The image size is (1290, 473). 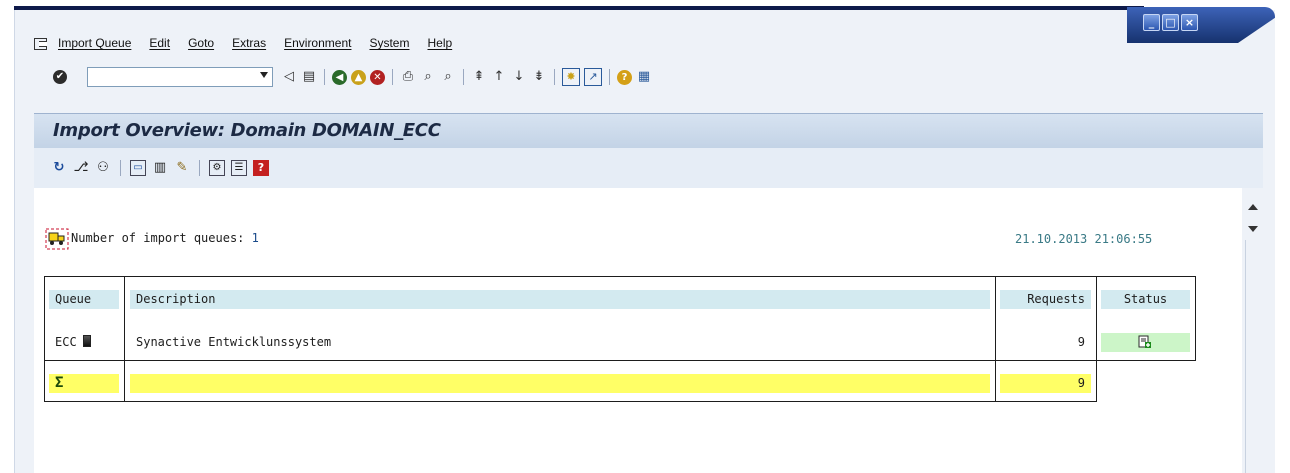 I want to click on layout-menu-icon: ▦, so click(x=644, y=77).